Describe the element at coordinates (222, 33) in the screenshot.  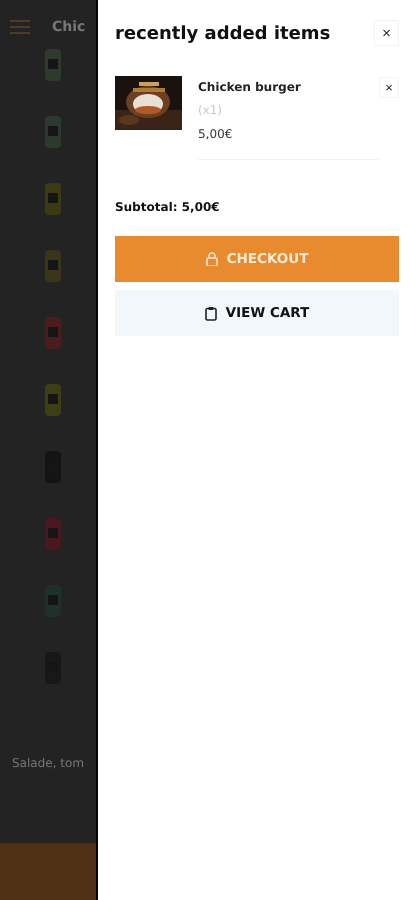
I see `panel-title: recently added items` at that location.